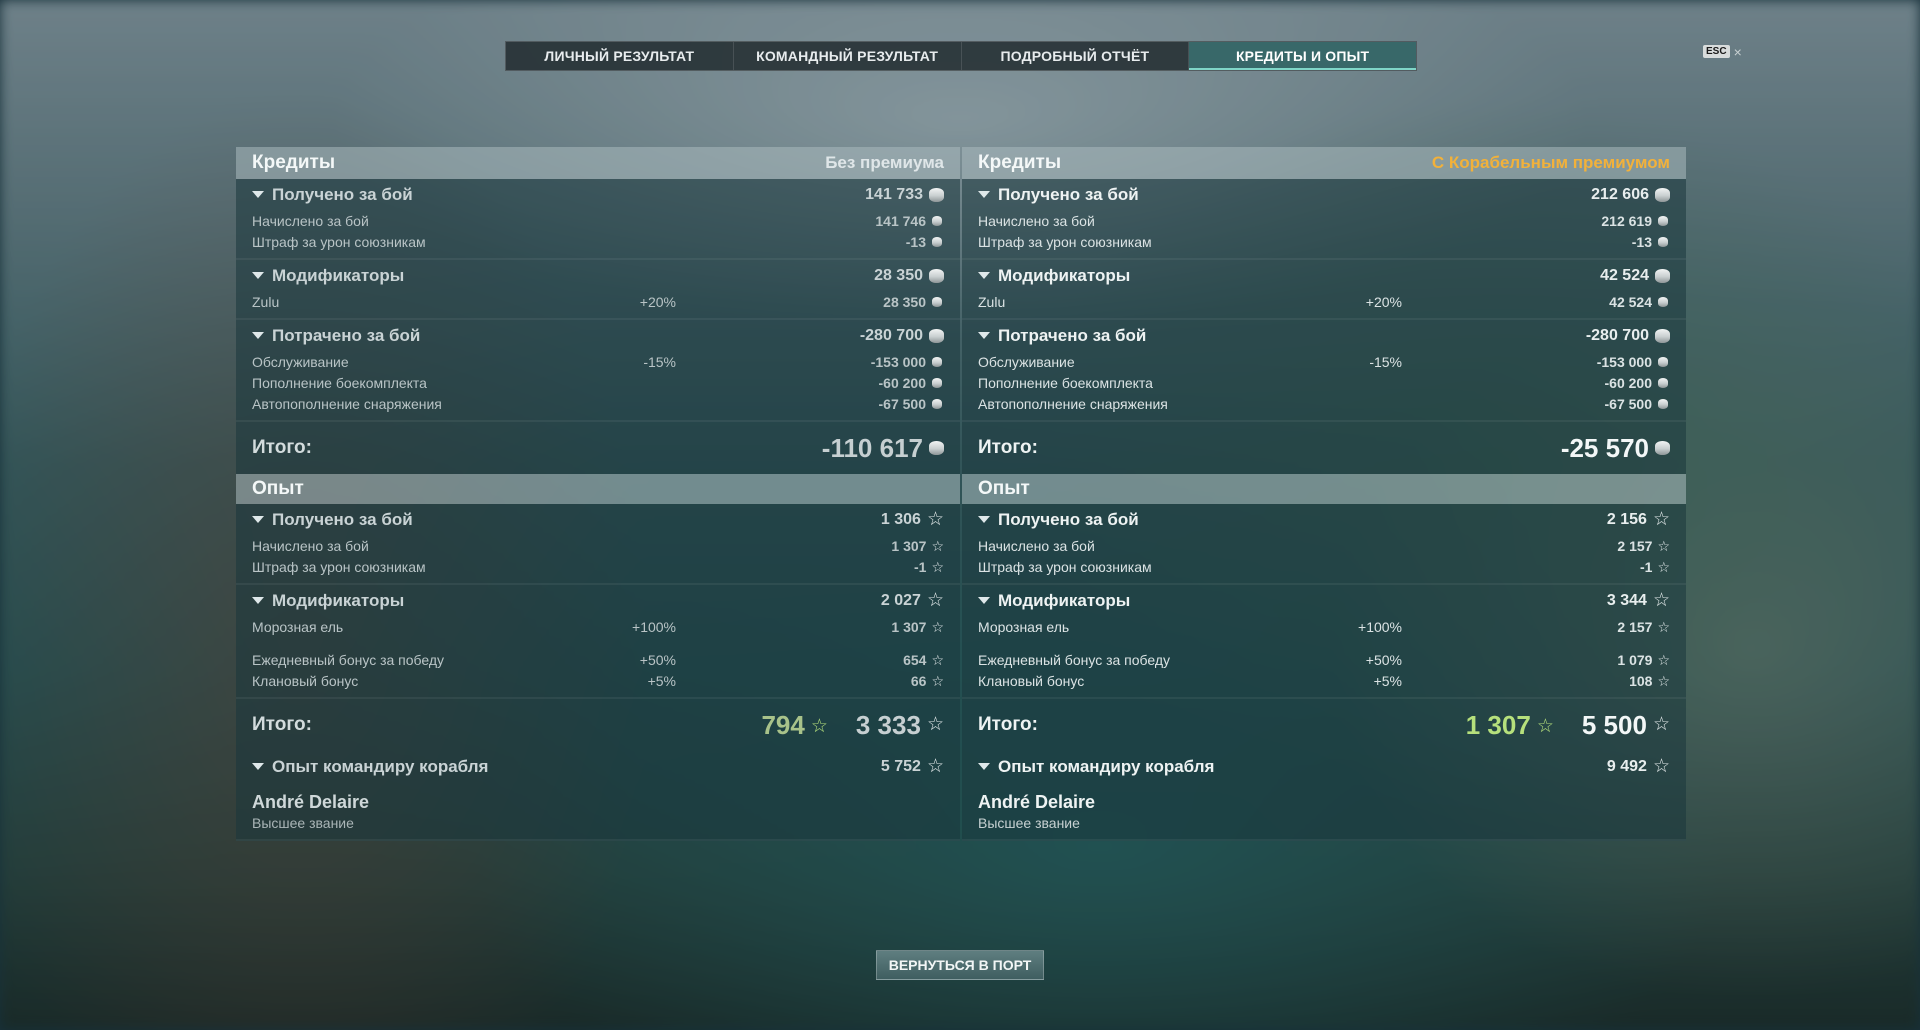  I want to click on list-item: Морозная ель +100% 1 307 ☆, so click(598, 626).